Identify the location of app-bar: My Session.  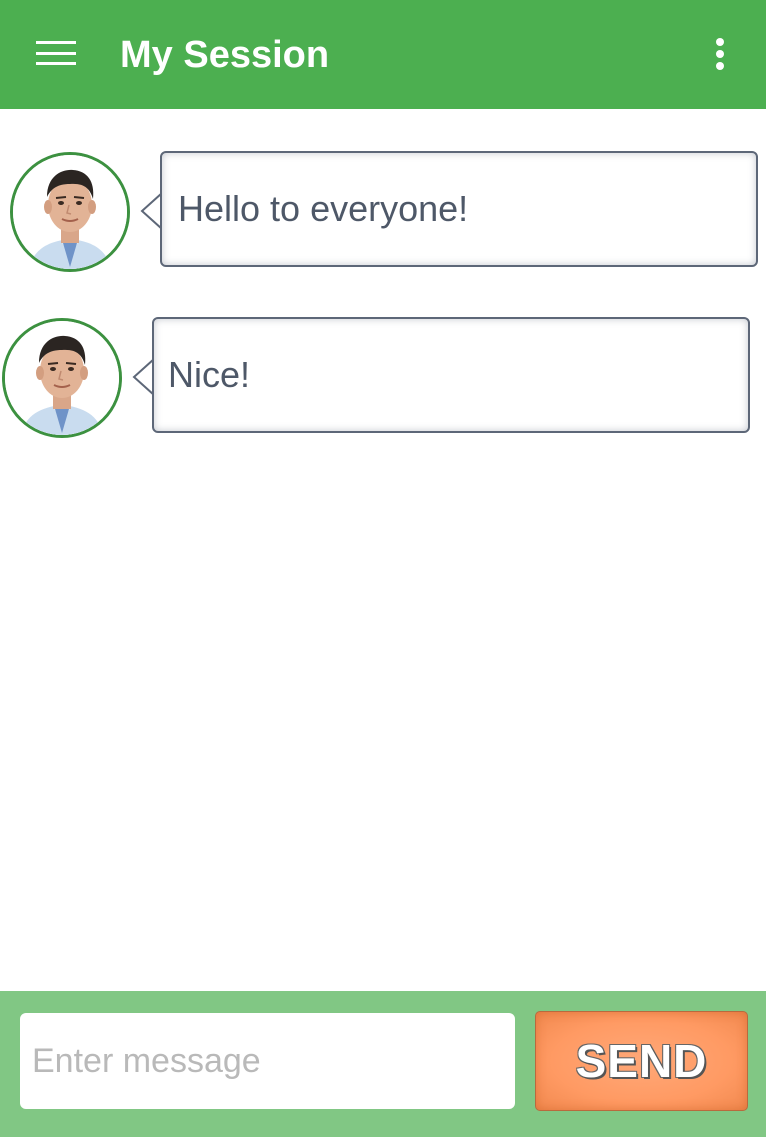
(383, 54).